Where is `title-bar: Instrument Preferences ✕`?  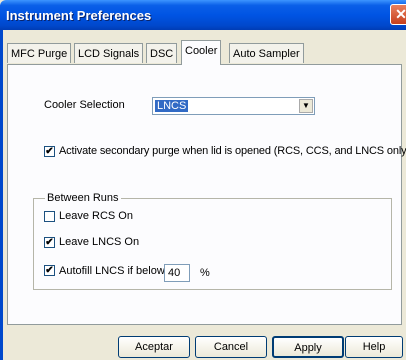 title-bar: Instrument Preferences ✕ is located at coordinates (203, 15).